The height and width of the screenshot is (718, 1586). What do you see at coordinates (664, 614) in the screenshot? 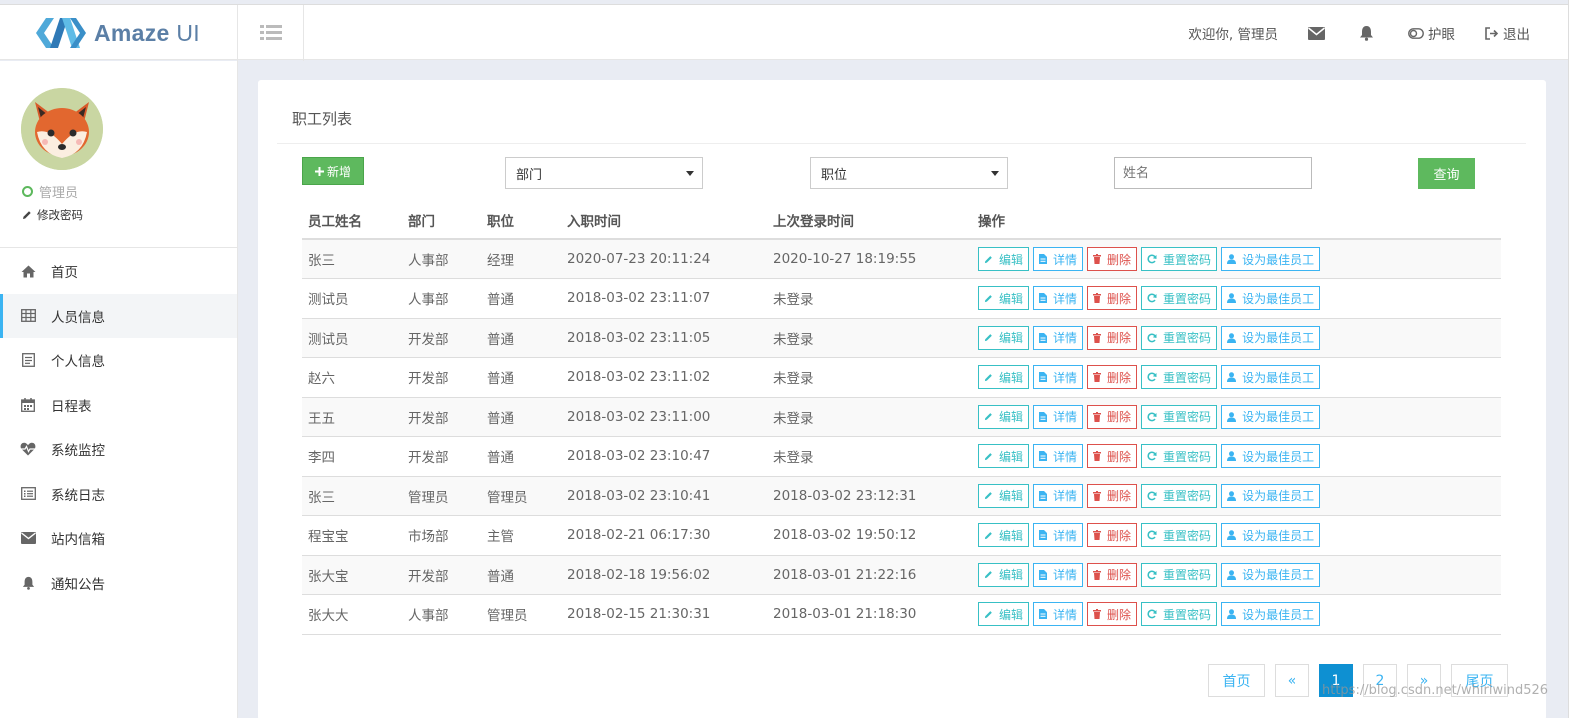
I see `cell-hire-time: 2018-02-15 21:30:31` at bounding box center [664, 614].